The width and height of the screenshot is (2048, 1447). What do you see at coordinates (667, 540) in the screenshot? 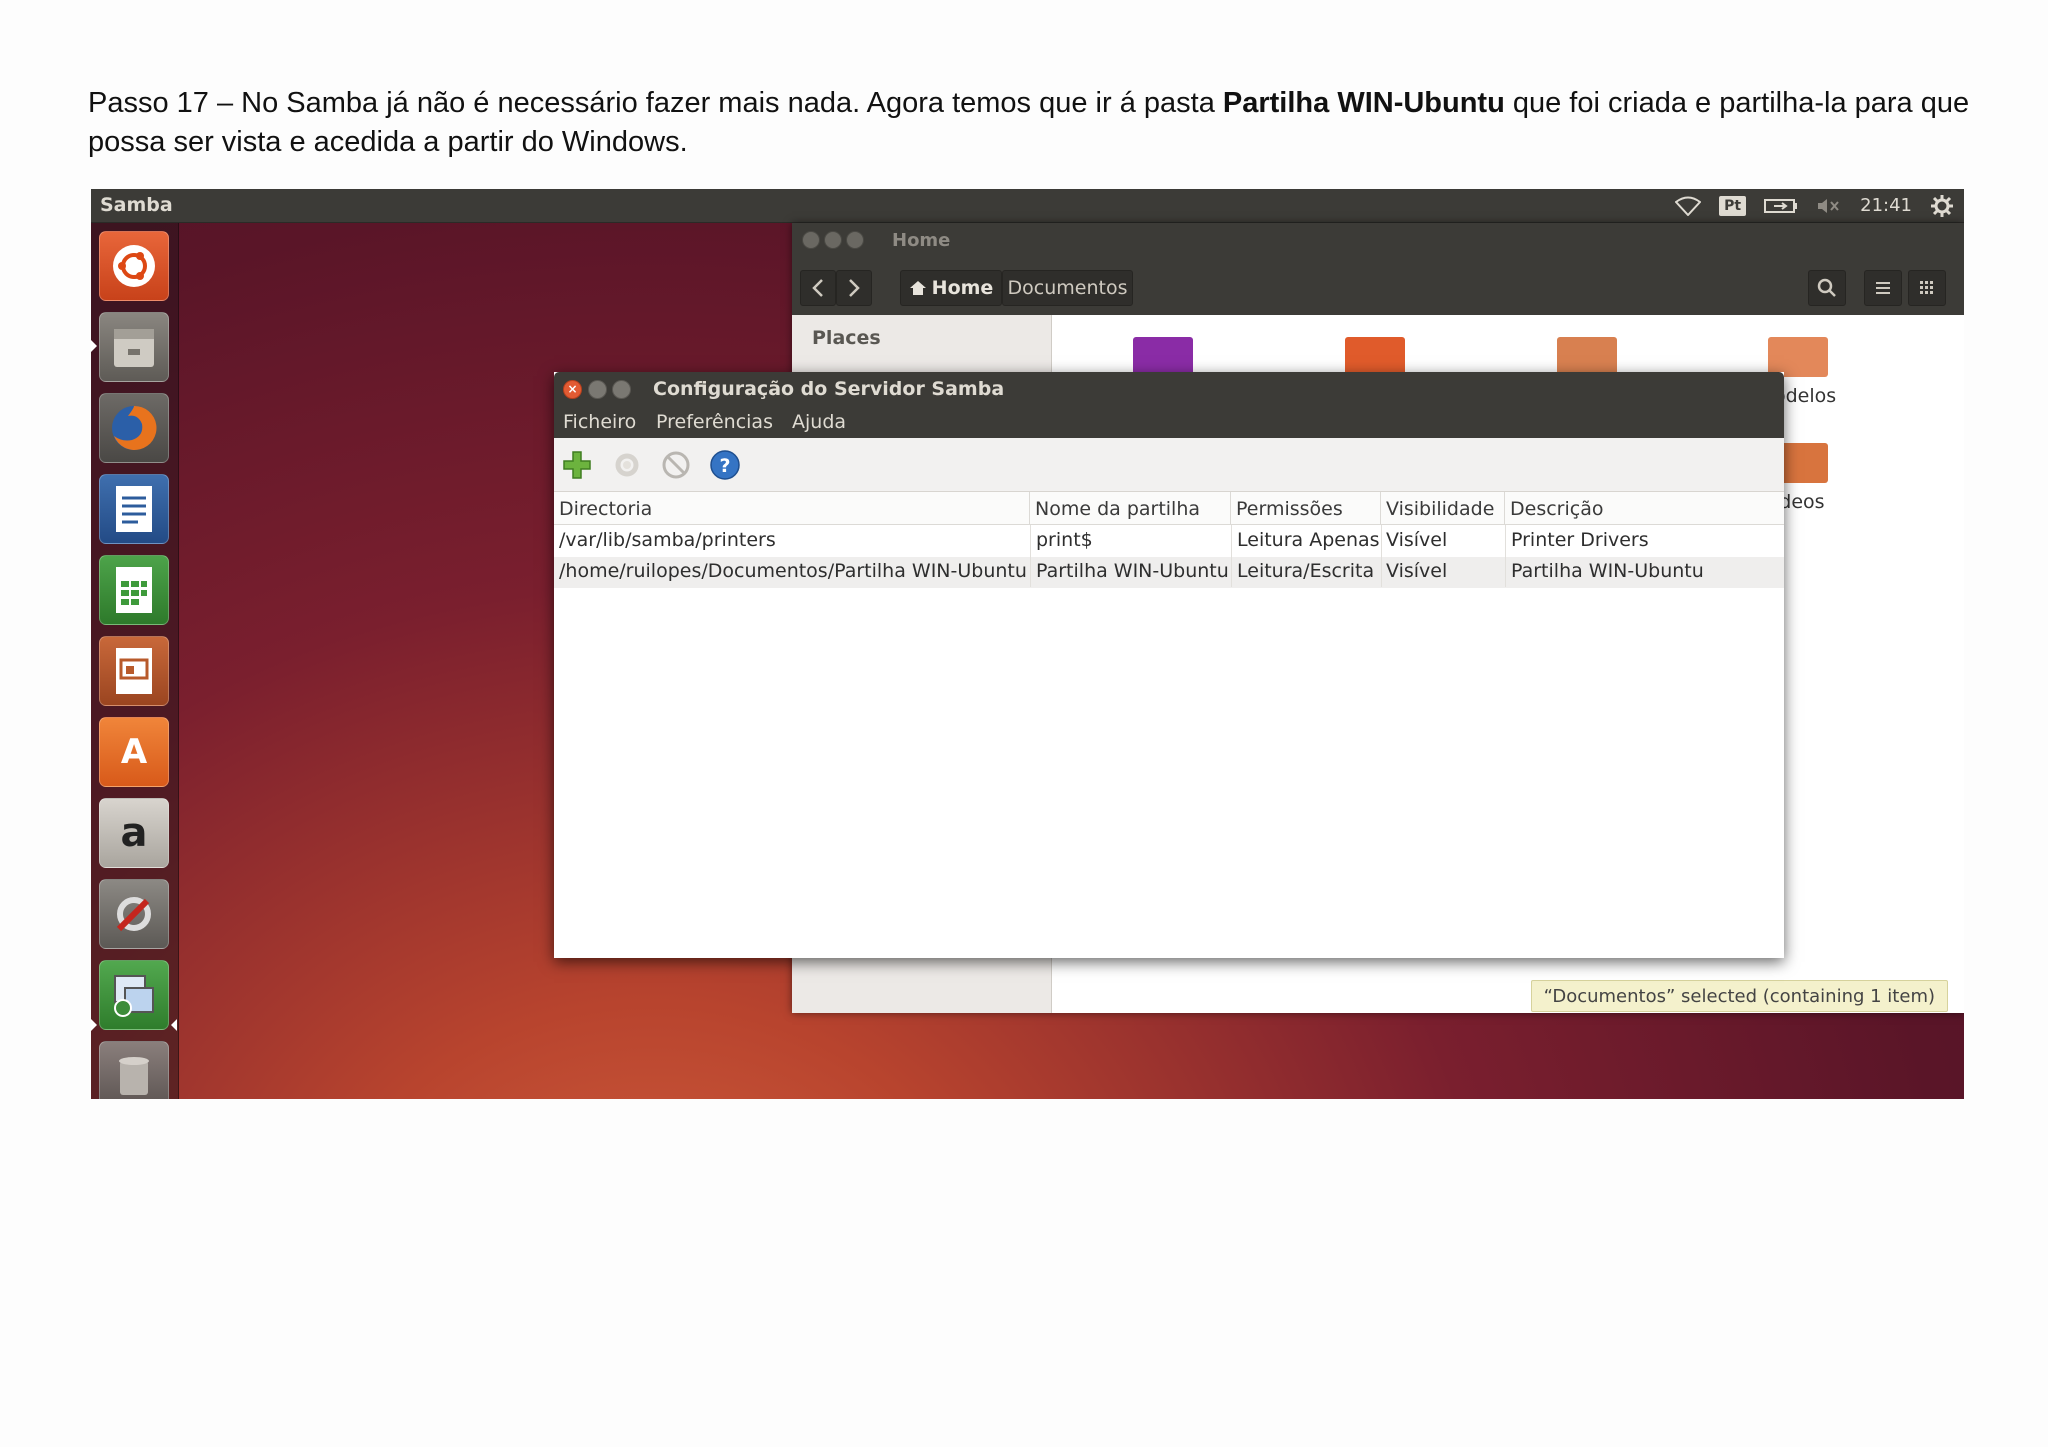
I see `row-directoria: /var/lib/samba/printers` at bounding box center [667, 540].